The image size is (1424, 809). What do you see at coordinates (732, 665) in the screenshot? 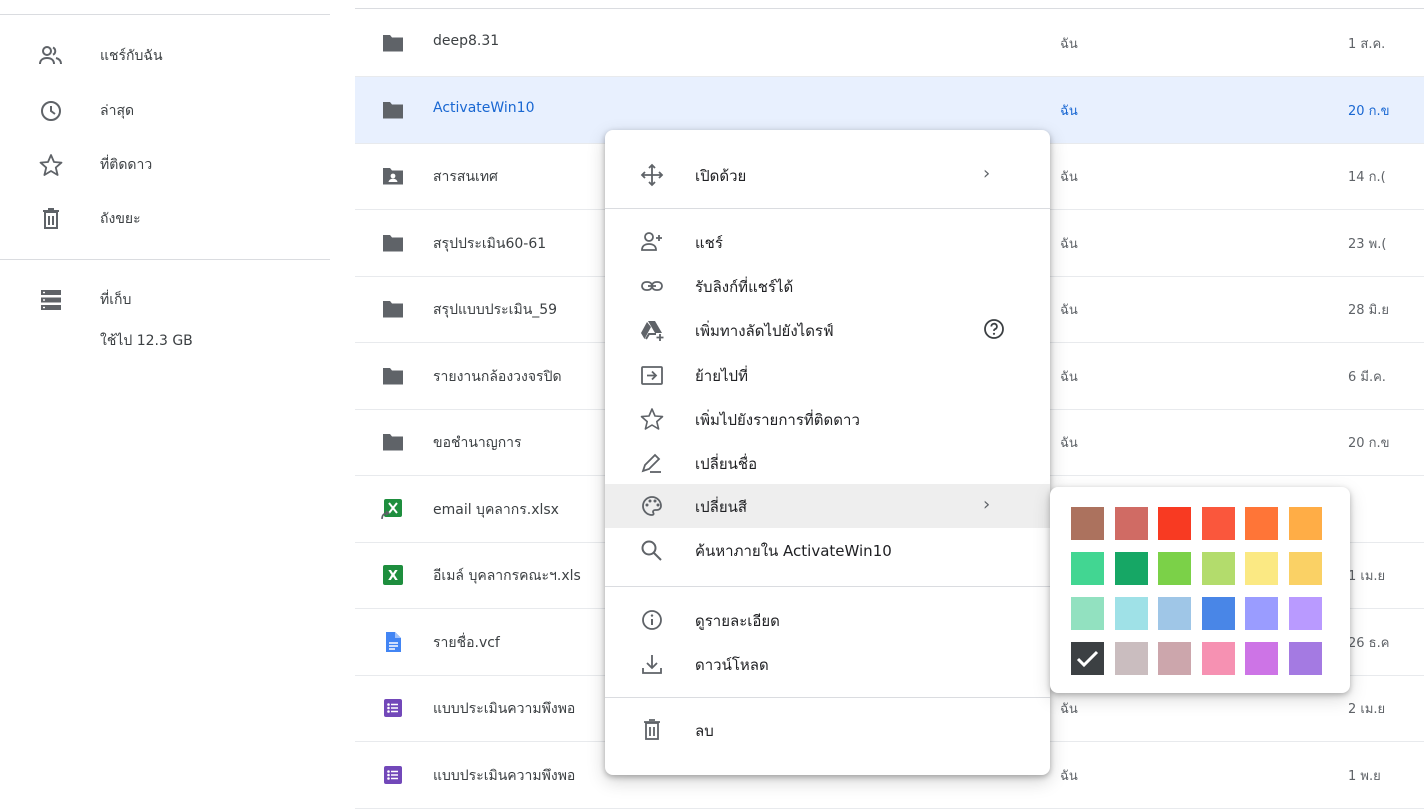
I see `menu-item-label: ดาวน์โหลด` at bounding box center [732, 665].